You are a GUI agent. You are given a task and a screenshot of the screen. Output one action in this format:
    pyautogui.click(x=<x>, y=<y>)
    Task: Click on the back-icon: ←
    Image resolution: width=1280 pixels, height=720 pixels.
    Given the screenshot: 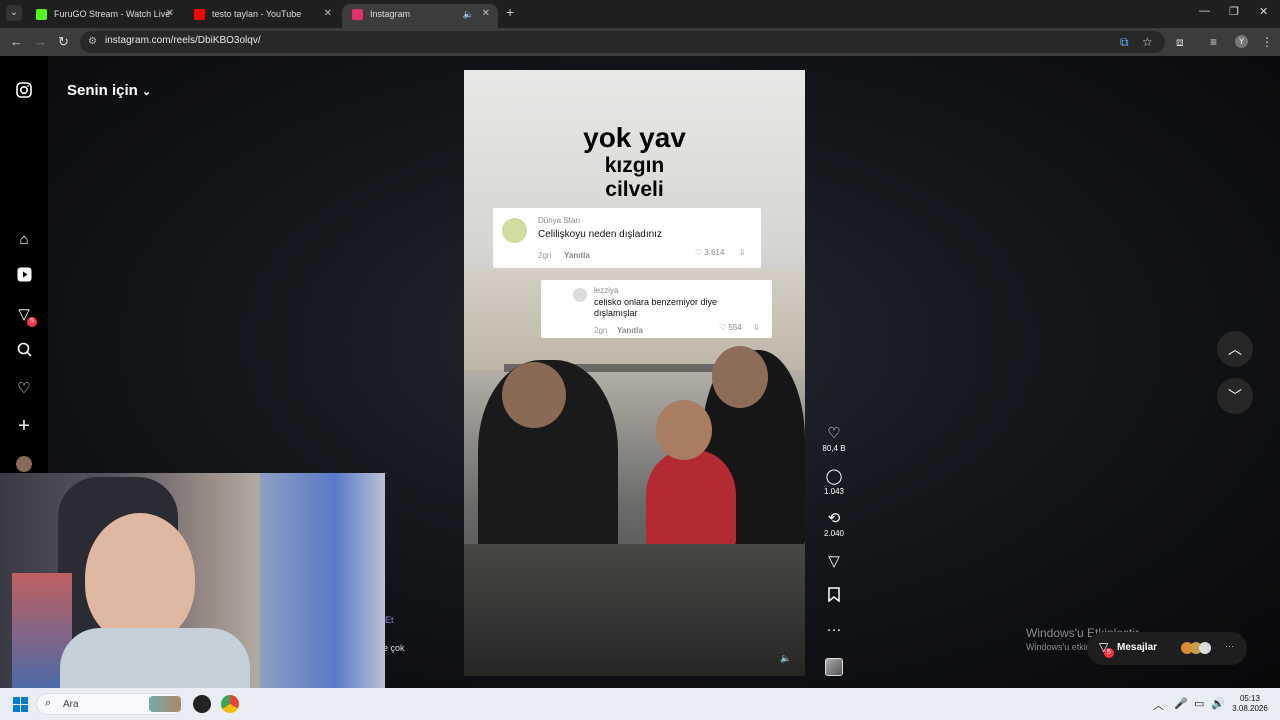 What is the action you would take?
    pyautogui.click(x=16, y=41)
    